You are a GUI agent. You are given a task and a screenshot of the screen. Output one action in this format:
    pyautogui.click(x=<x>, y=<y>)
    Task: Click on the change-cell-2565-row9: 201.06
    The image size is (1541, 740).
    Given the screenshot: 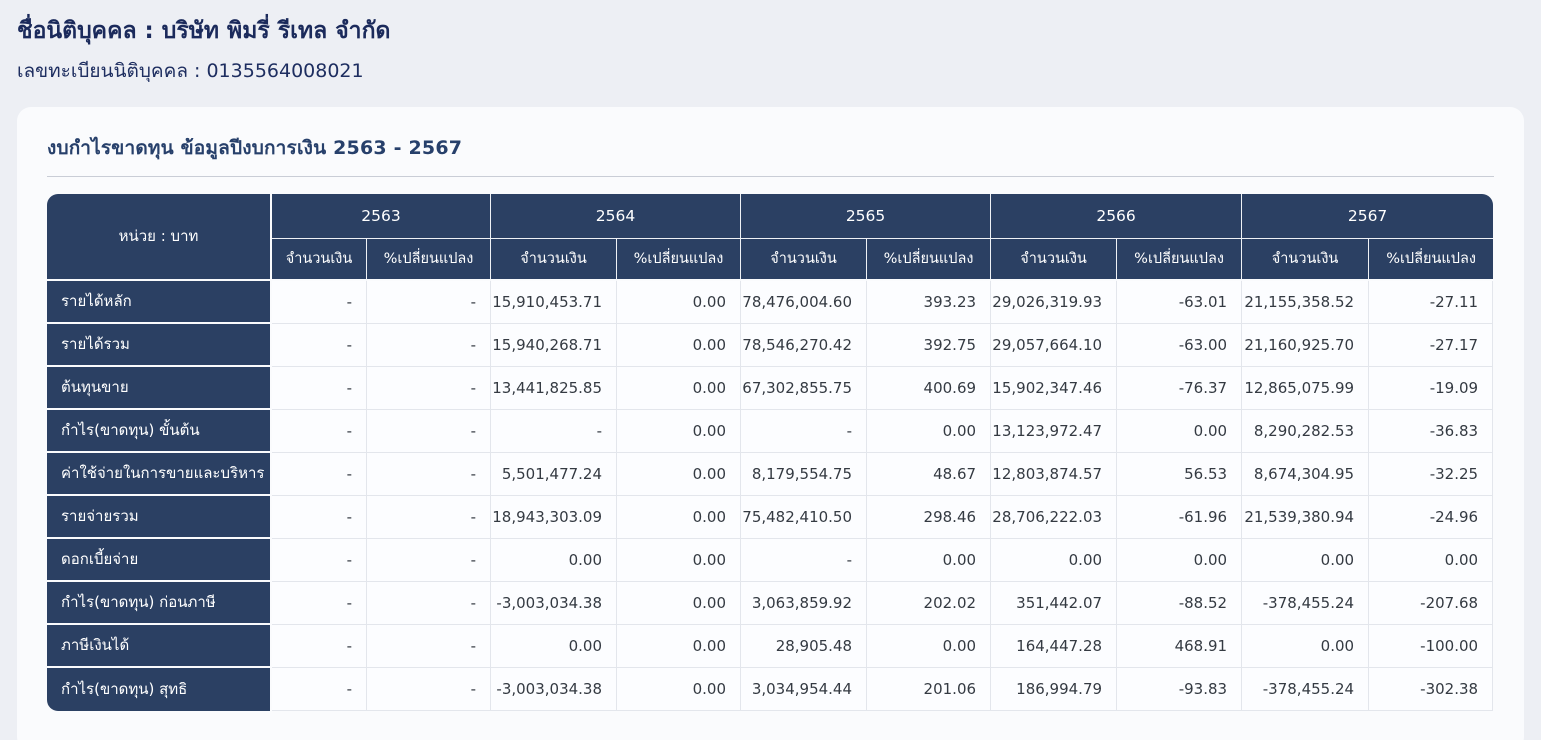 What is the action you would take?
    pyautogui.click(x=929, y=689)
    